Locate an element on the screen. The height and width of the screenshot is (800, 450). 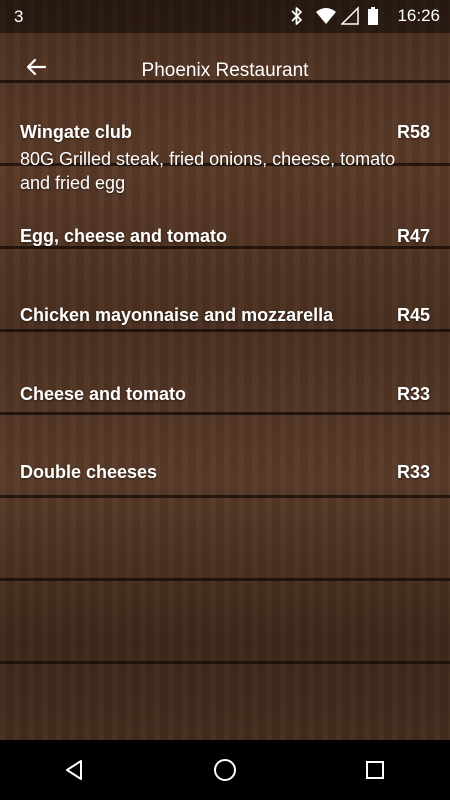
nav-back-button is located at coordinates (75, 770).